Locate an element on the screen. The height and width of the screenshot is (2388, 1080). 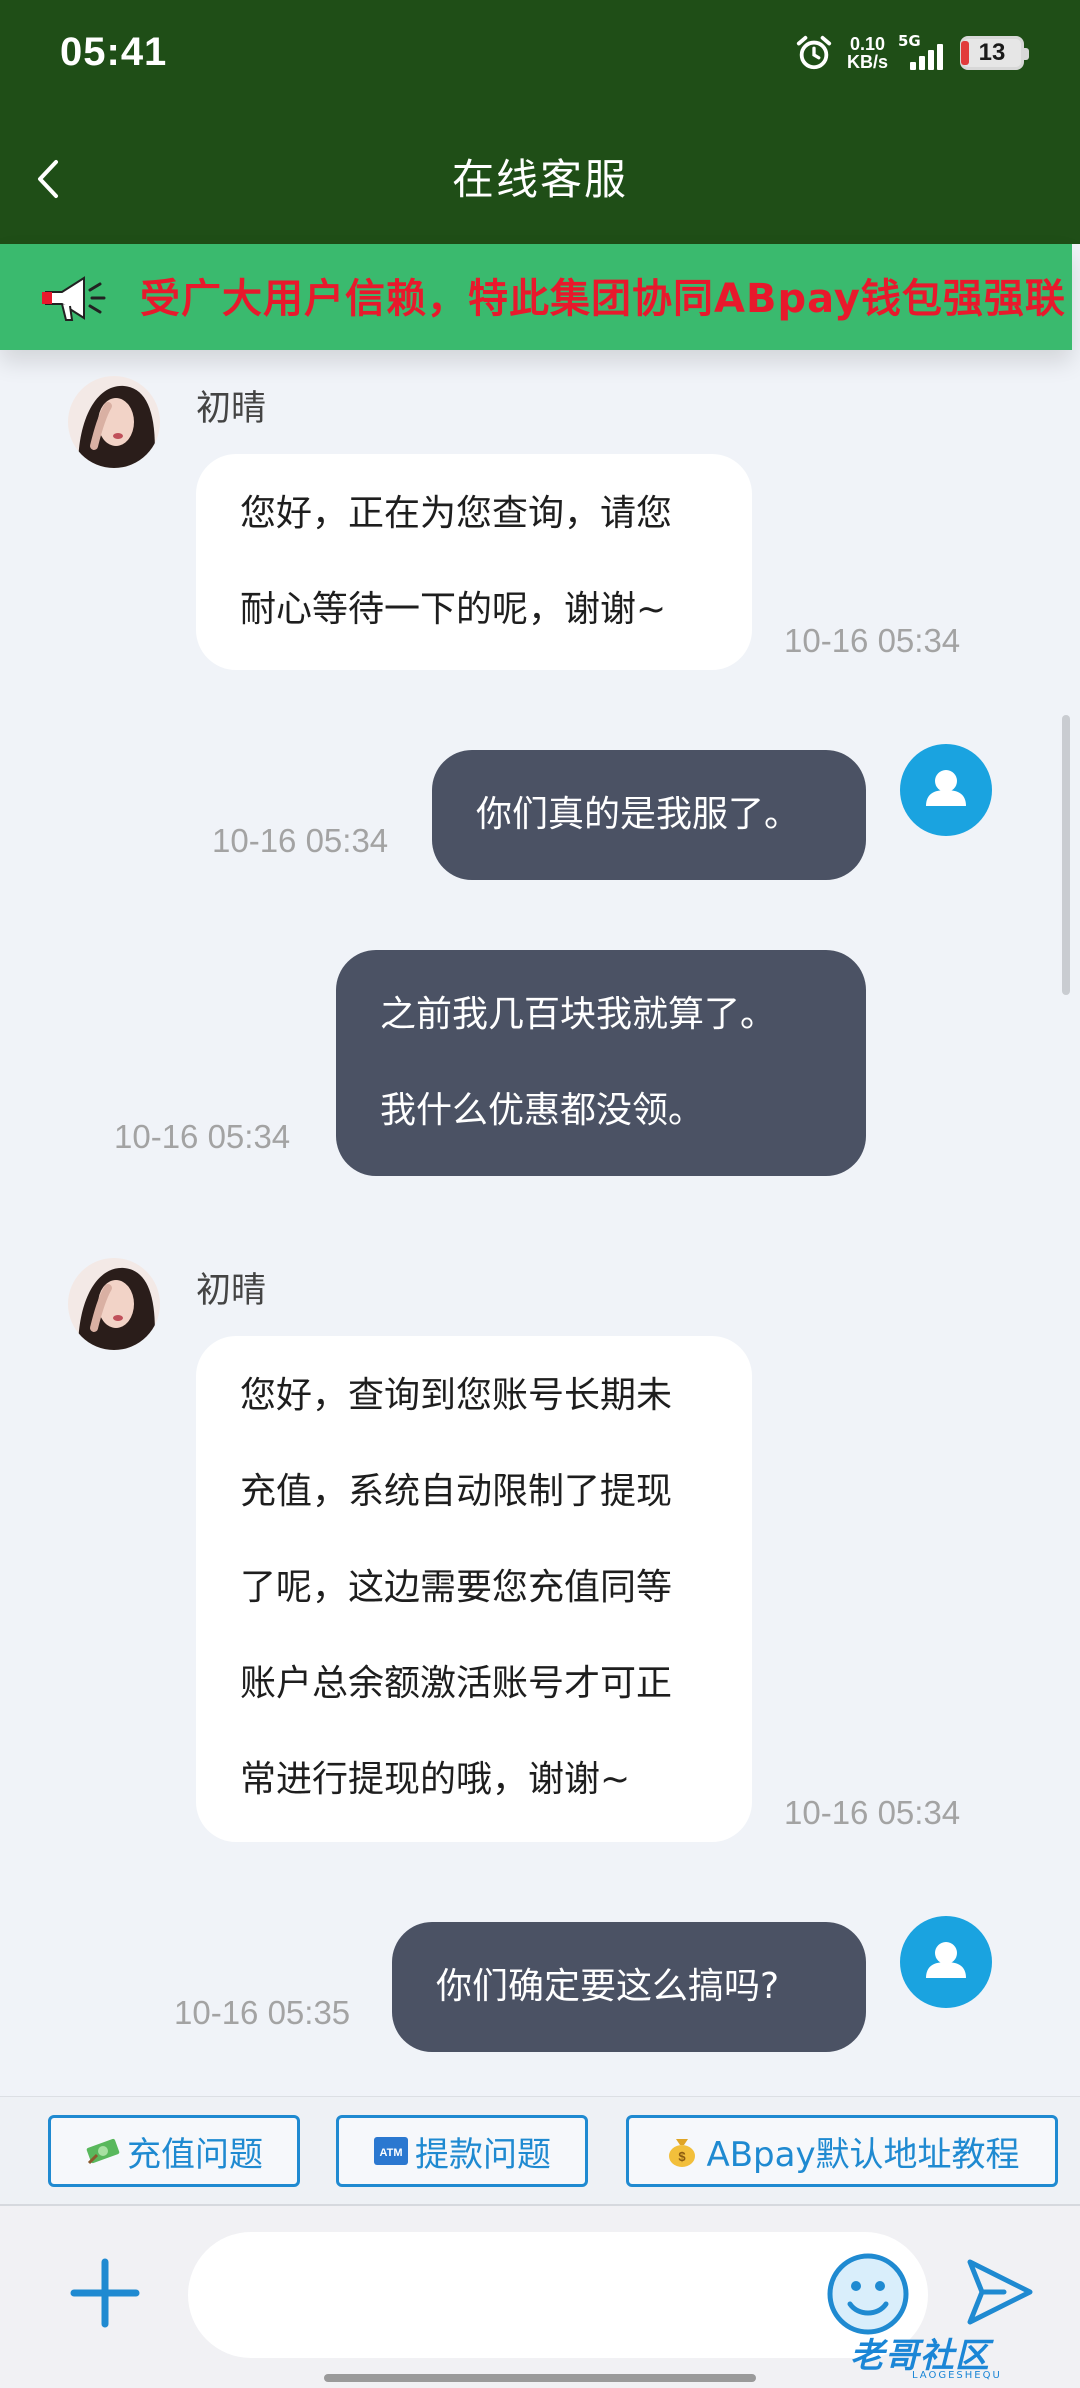
moneybag-icon: $ is located at coordinates (682, 2153).